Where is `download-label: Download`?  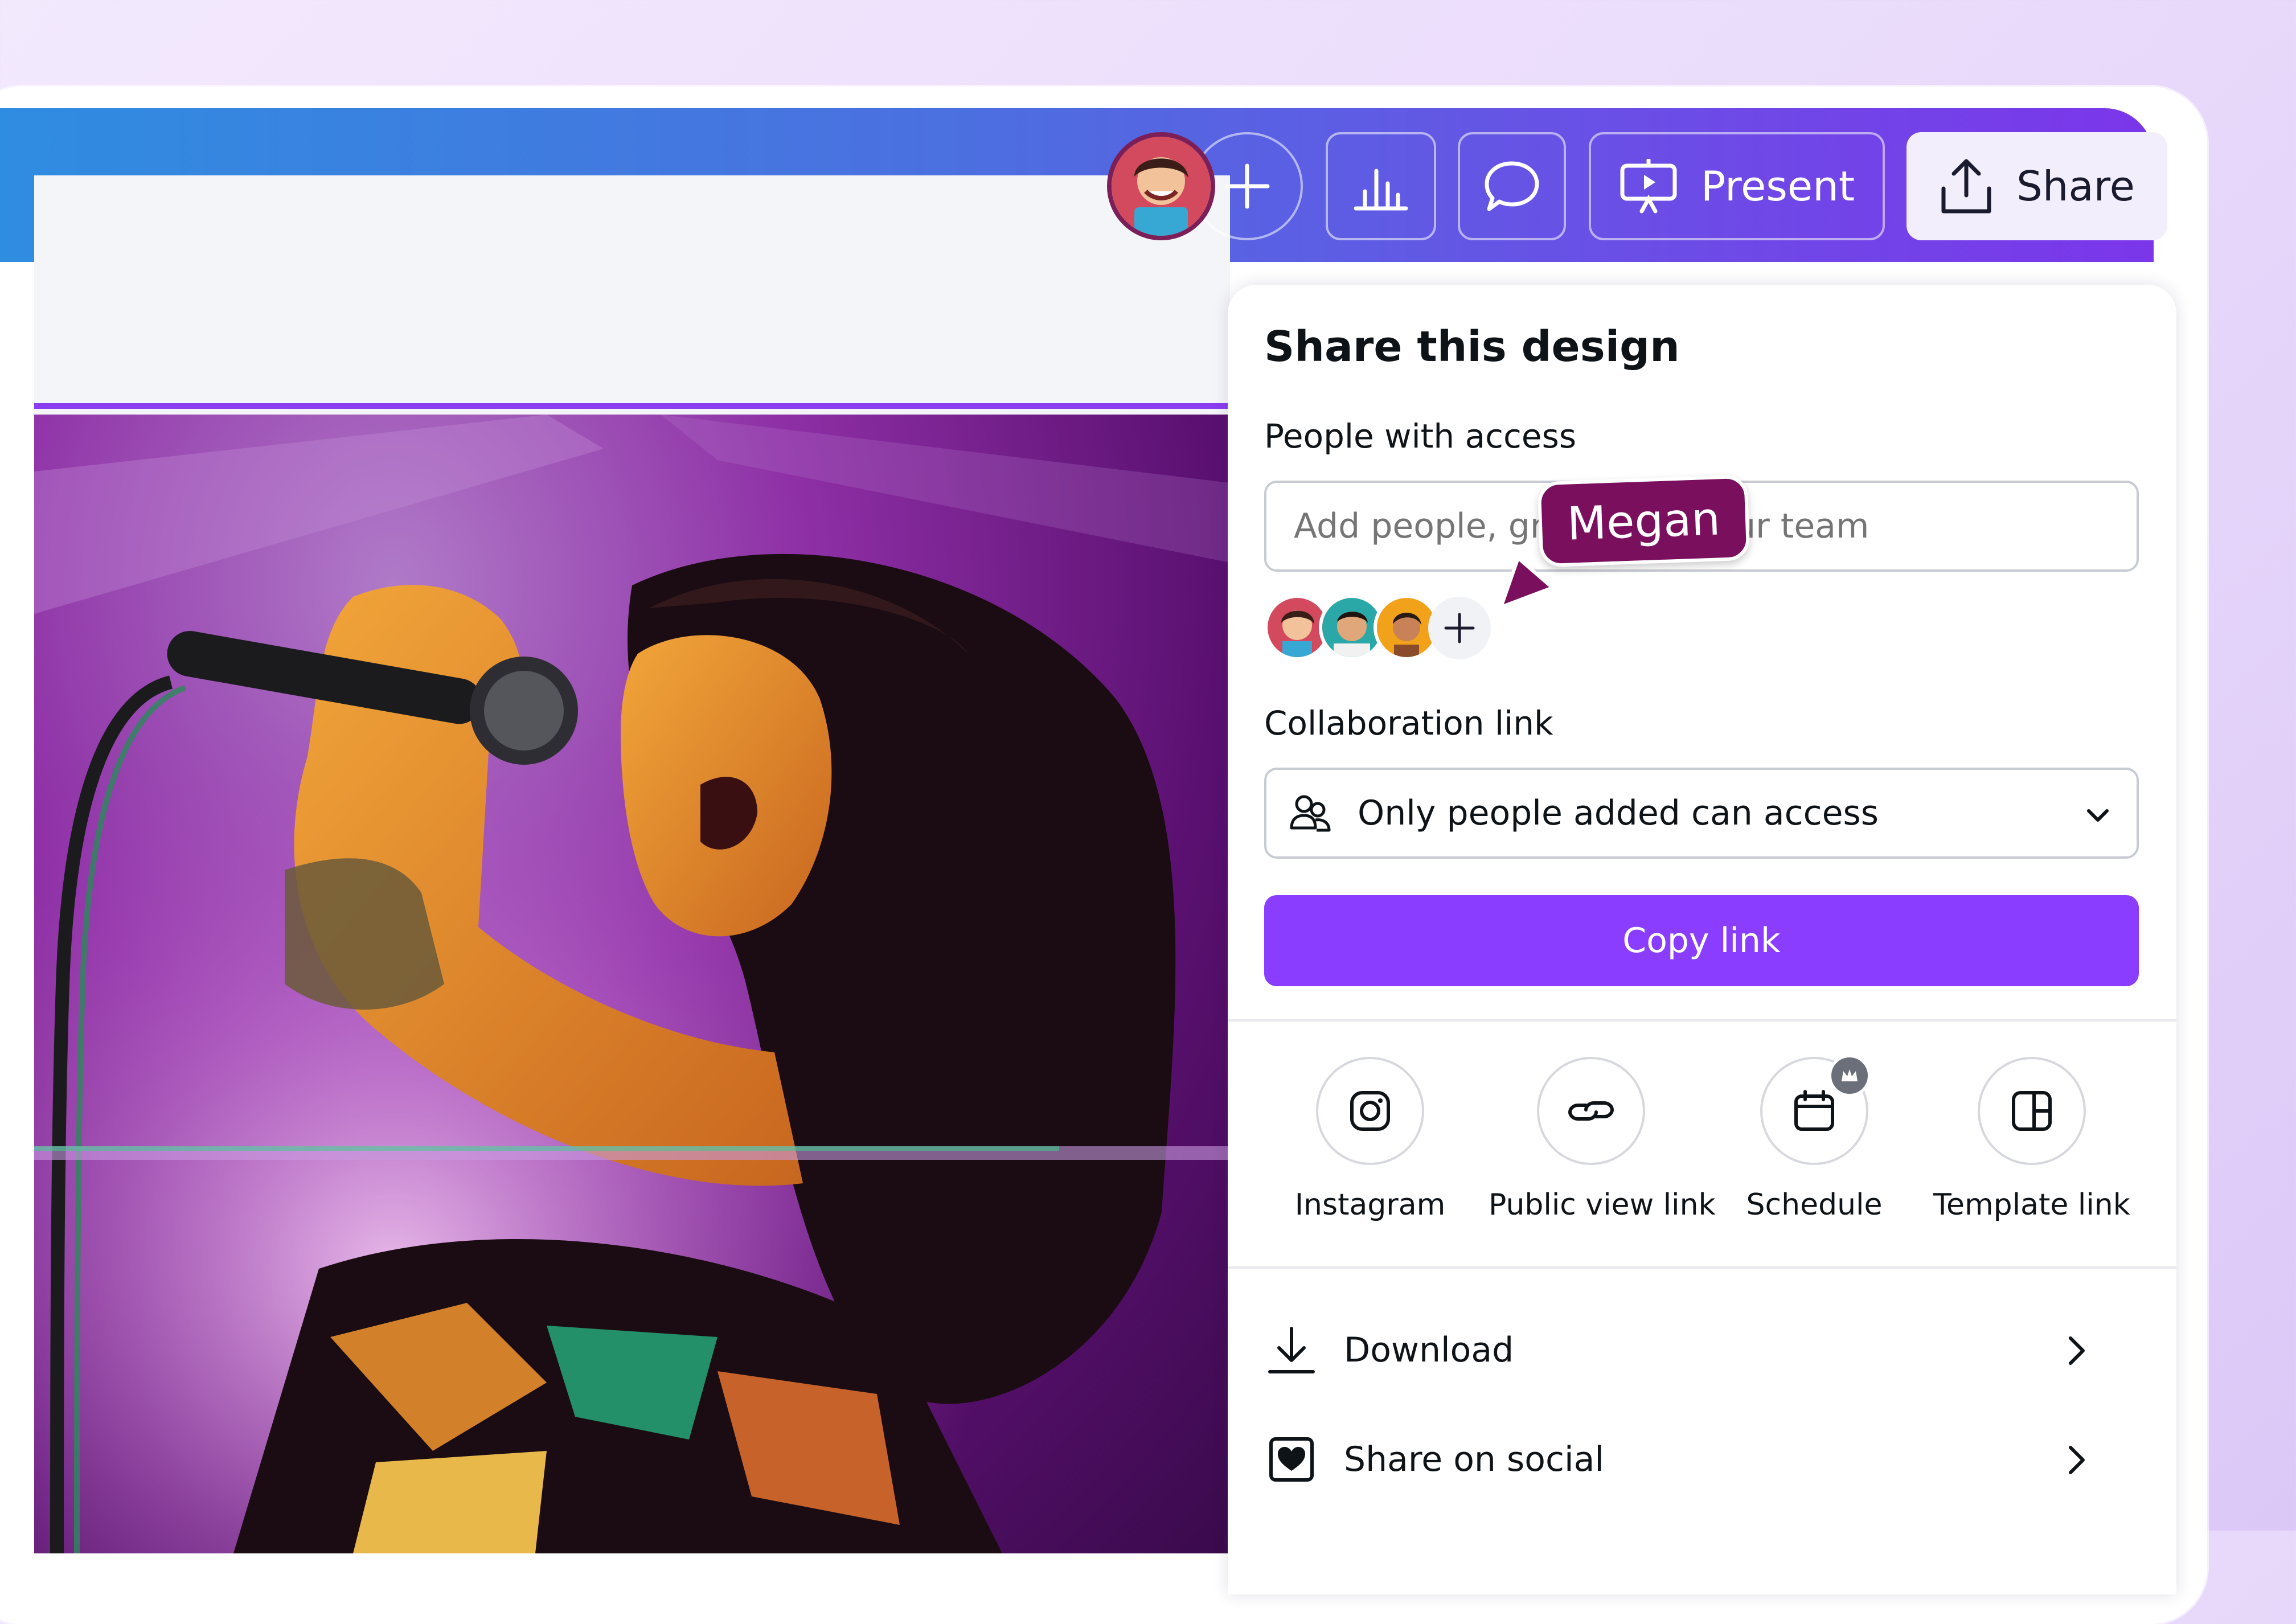
download-label: Download is located at coordinates (1429, 1350).